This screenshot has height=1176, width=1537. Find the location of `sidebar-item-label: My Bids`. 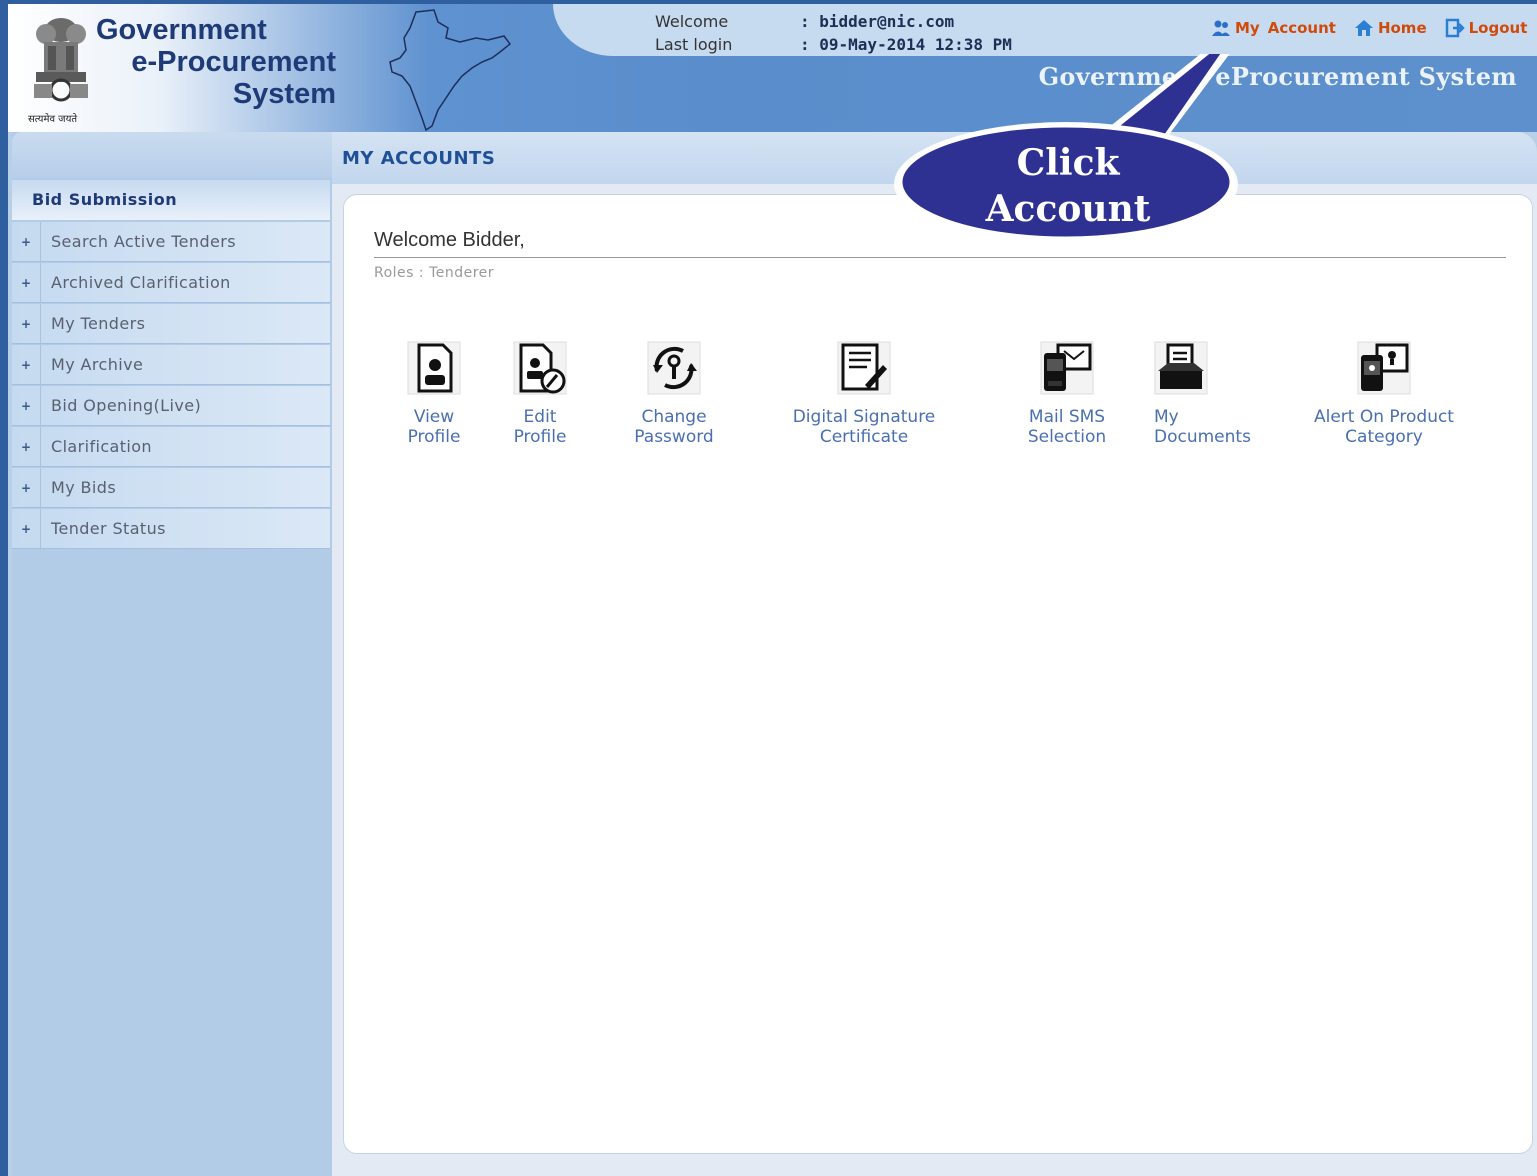

sidebar-item-label: My Bids is located at coordinates (84, 487).